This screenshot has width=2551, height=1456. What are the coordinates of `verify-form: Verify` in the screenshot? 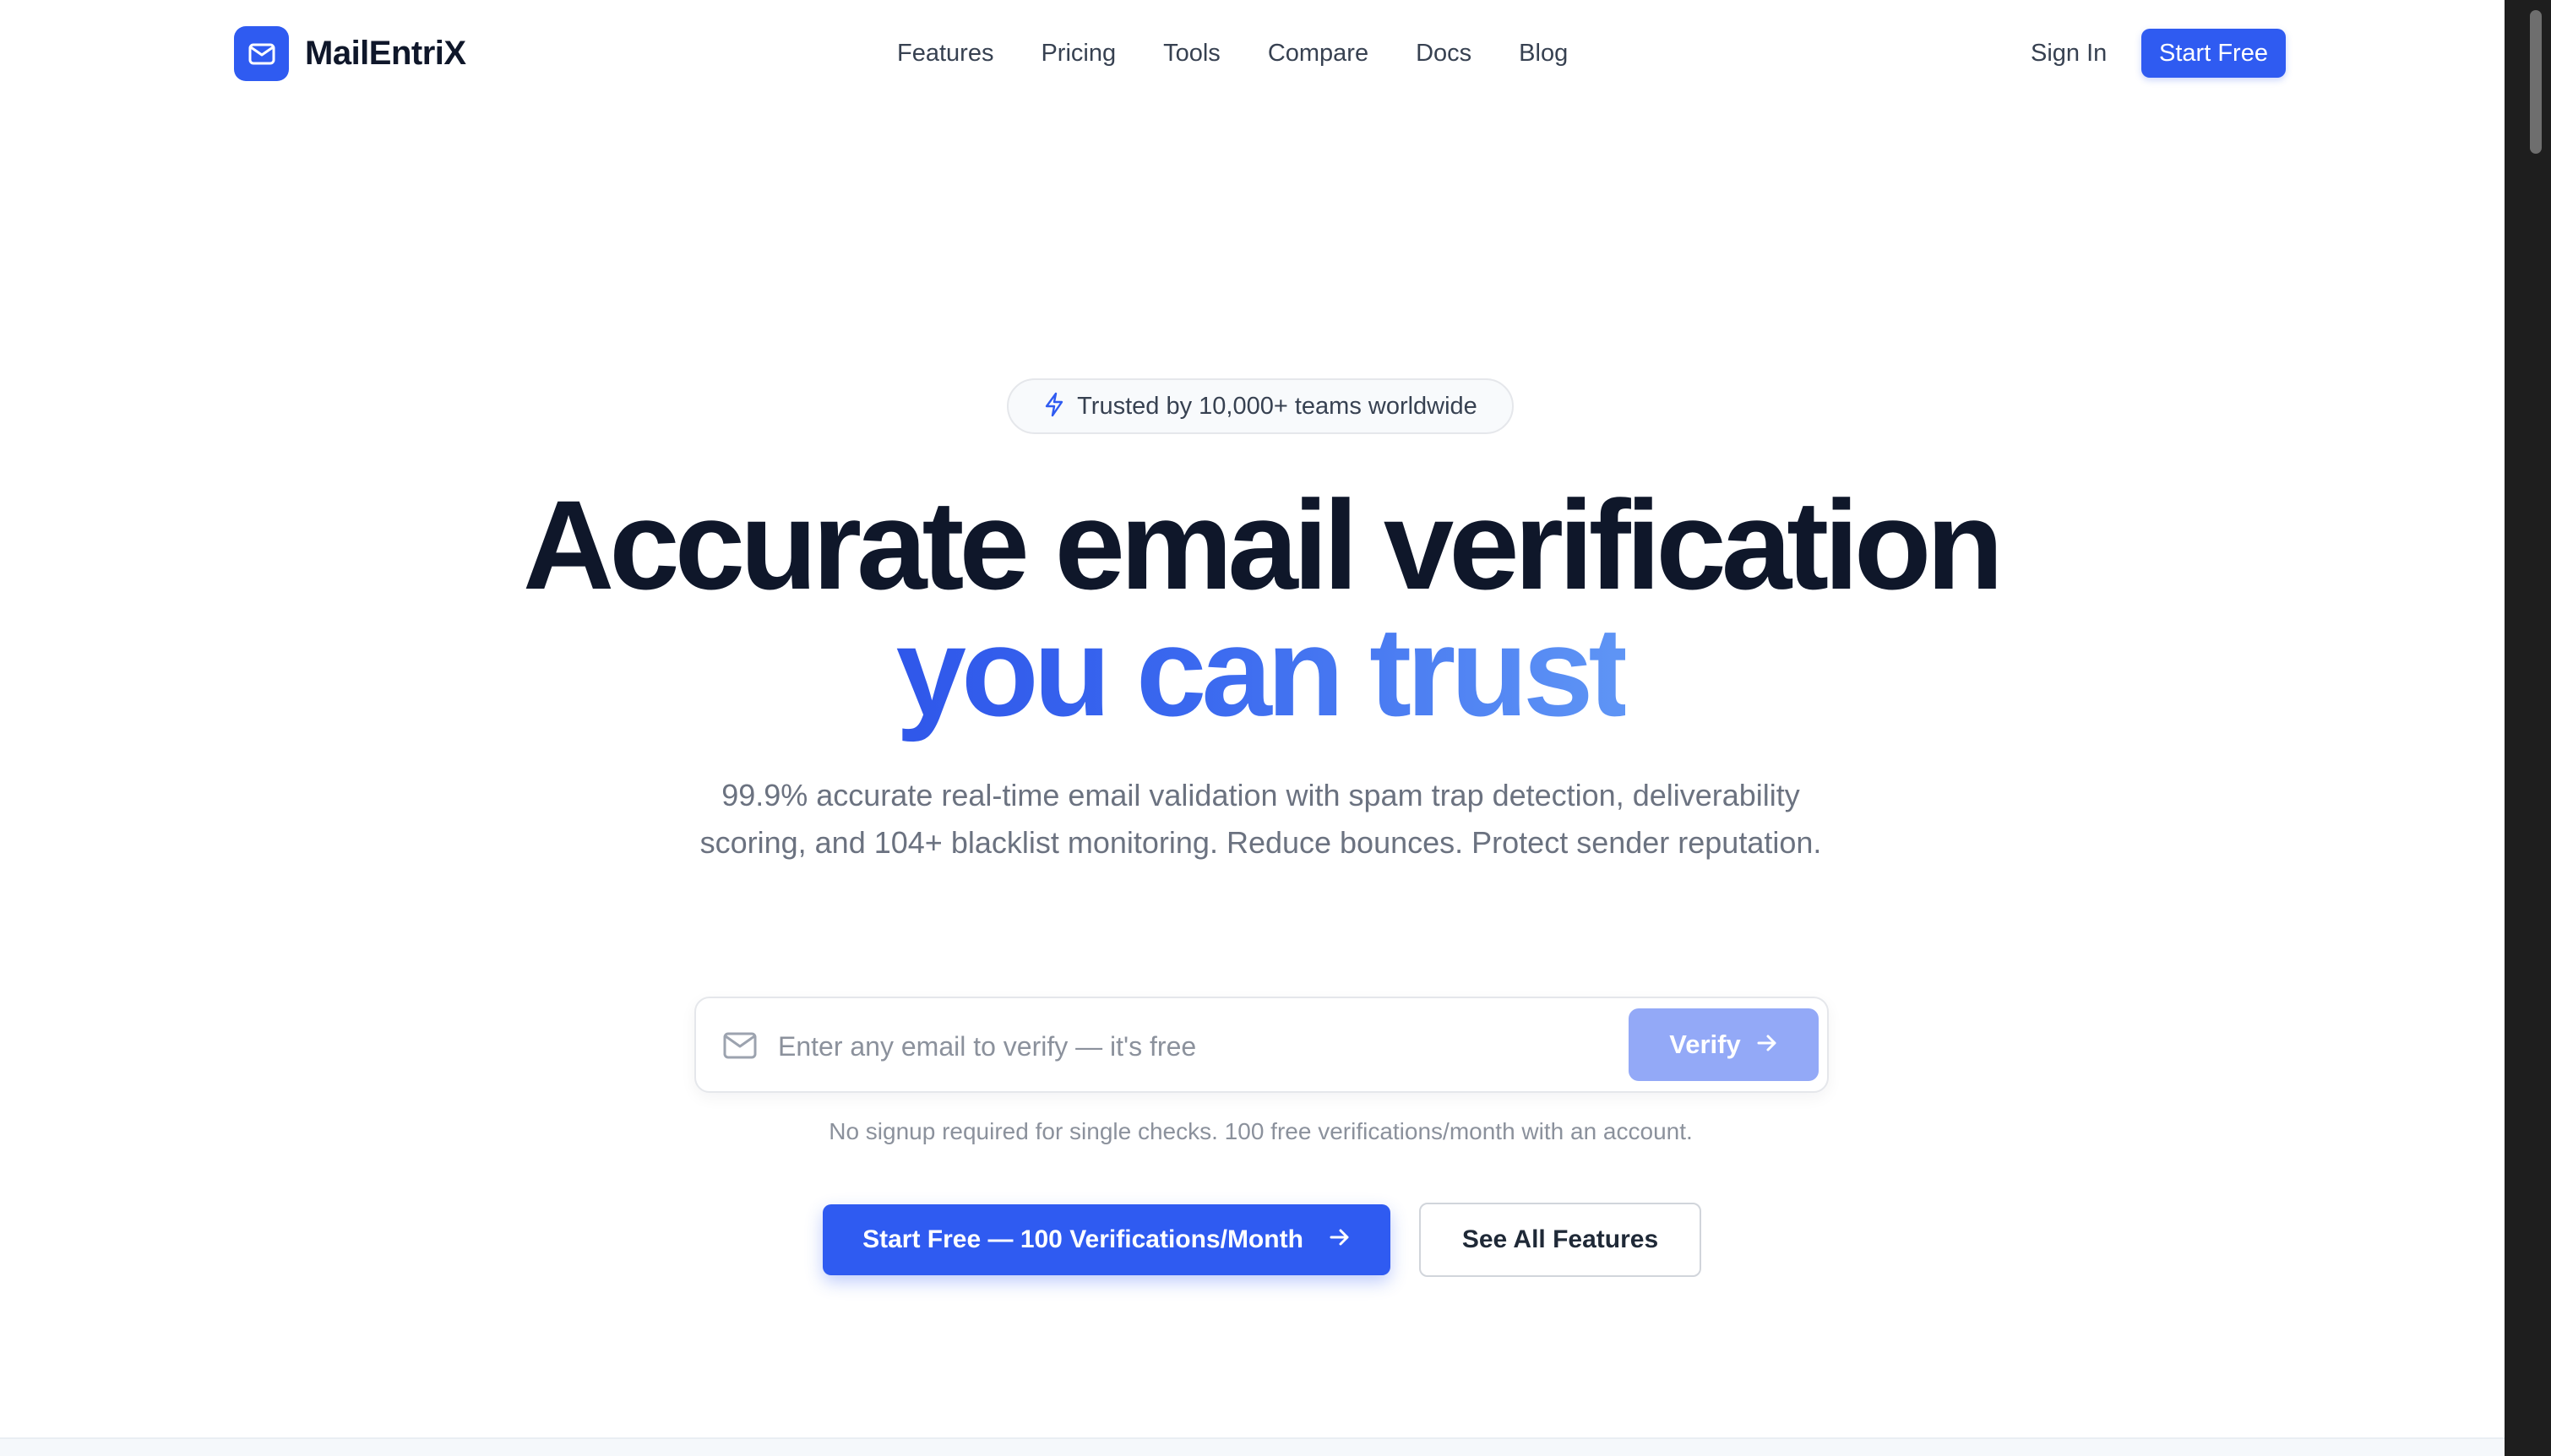 It's located at (1261, 1045).